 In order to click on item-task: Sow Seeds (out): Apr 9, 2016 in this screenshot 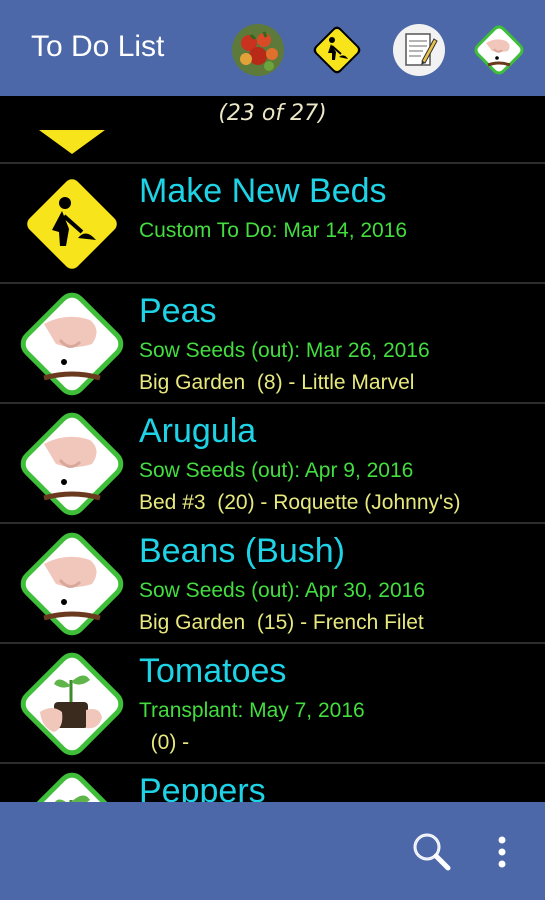, I will do `click(276, 470)`.